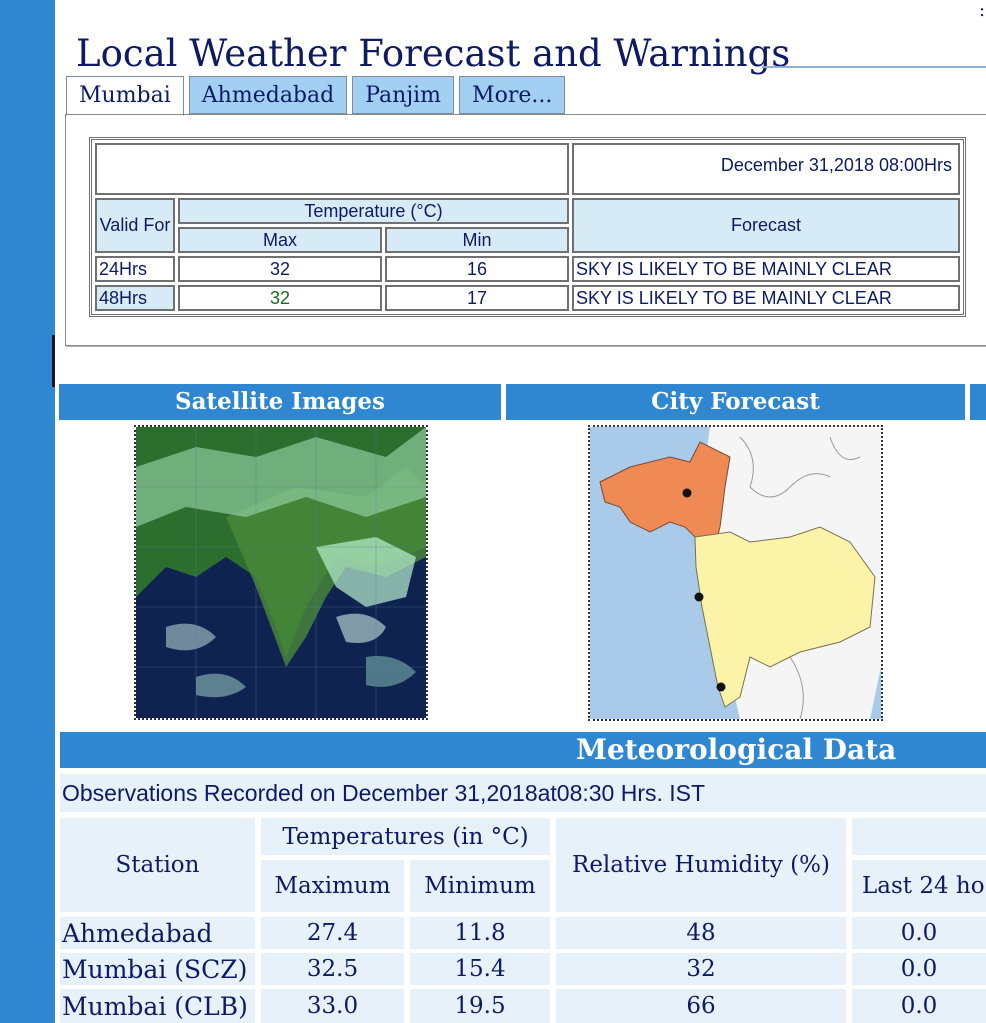 The image size is (986, 1023). I want to click on station-cell: Mumbai (CLB), so click(157, 1006).